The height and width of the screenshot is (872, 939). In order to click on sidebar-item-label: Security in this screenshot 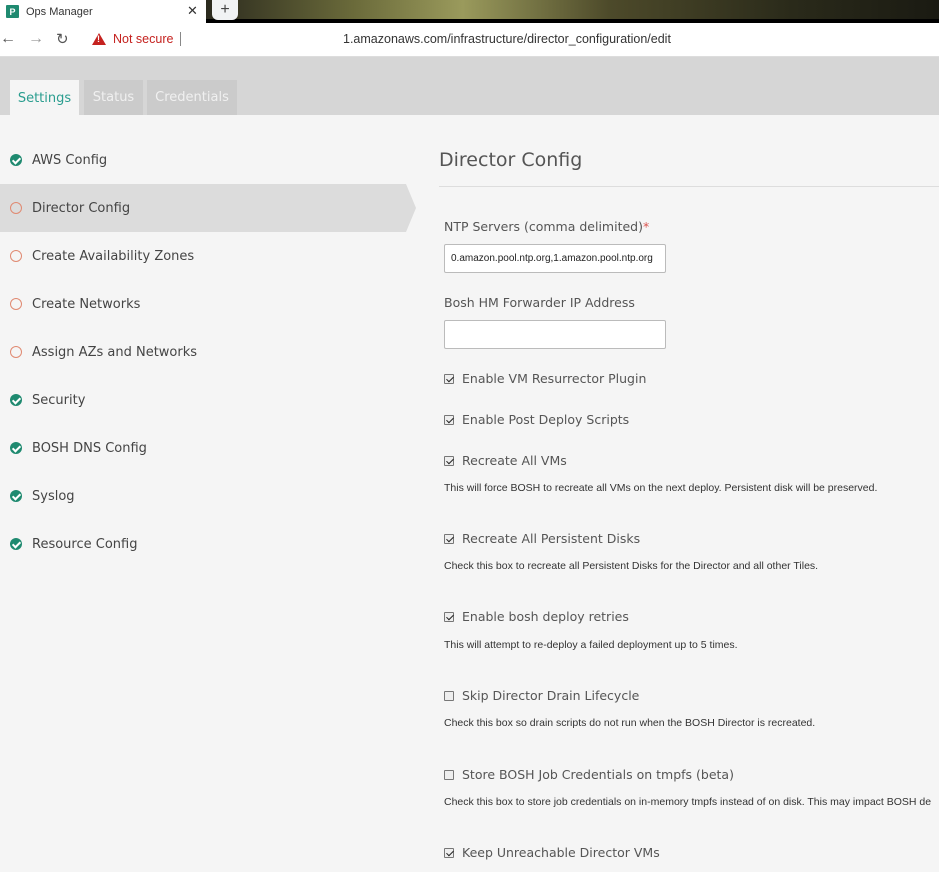, I will do `click(59, 400)`.